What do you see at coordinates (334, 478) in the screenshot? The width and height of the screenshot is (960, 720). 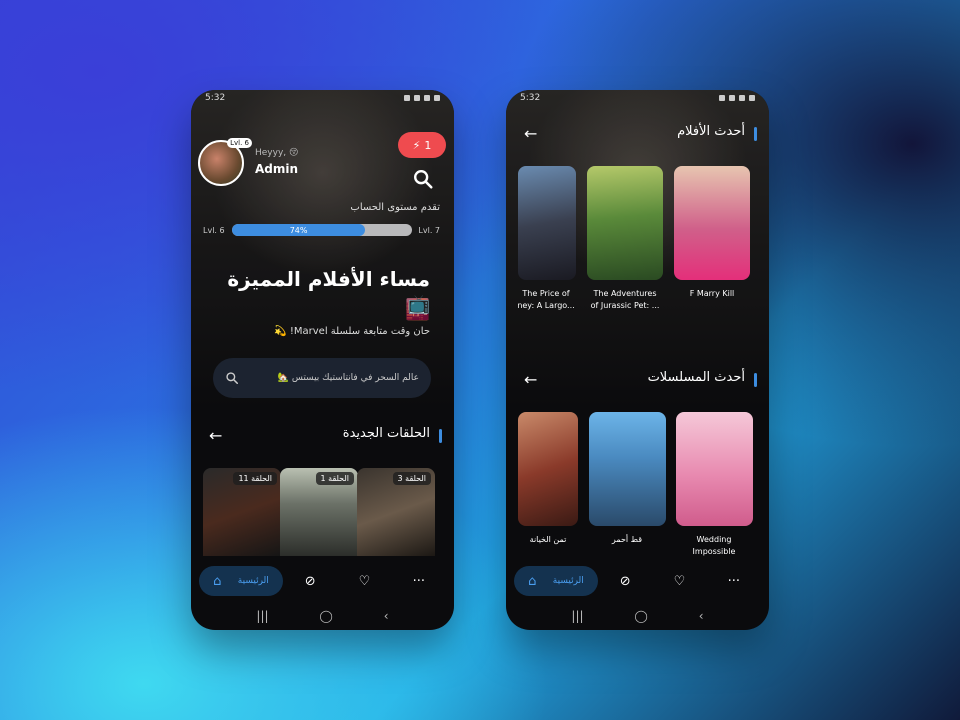 I see `episode-tag: الحلقة 1` at bounding box center [334, 478].